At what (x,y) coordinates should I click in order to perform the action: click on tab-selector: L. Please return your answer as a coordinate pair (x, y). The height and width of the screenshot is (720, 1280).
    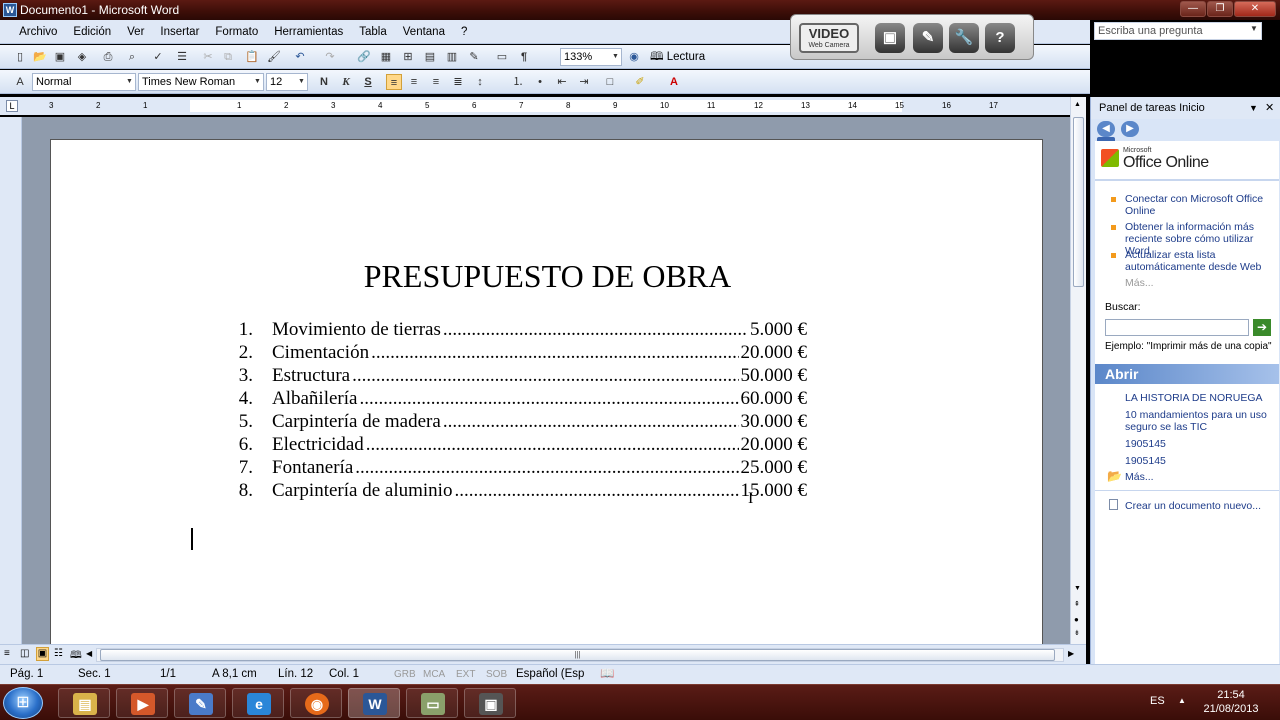
    Looking at the image, I should click on (11, 106).